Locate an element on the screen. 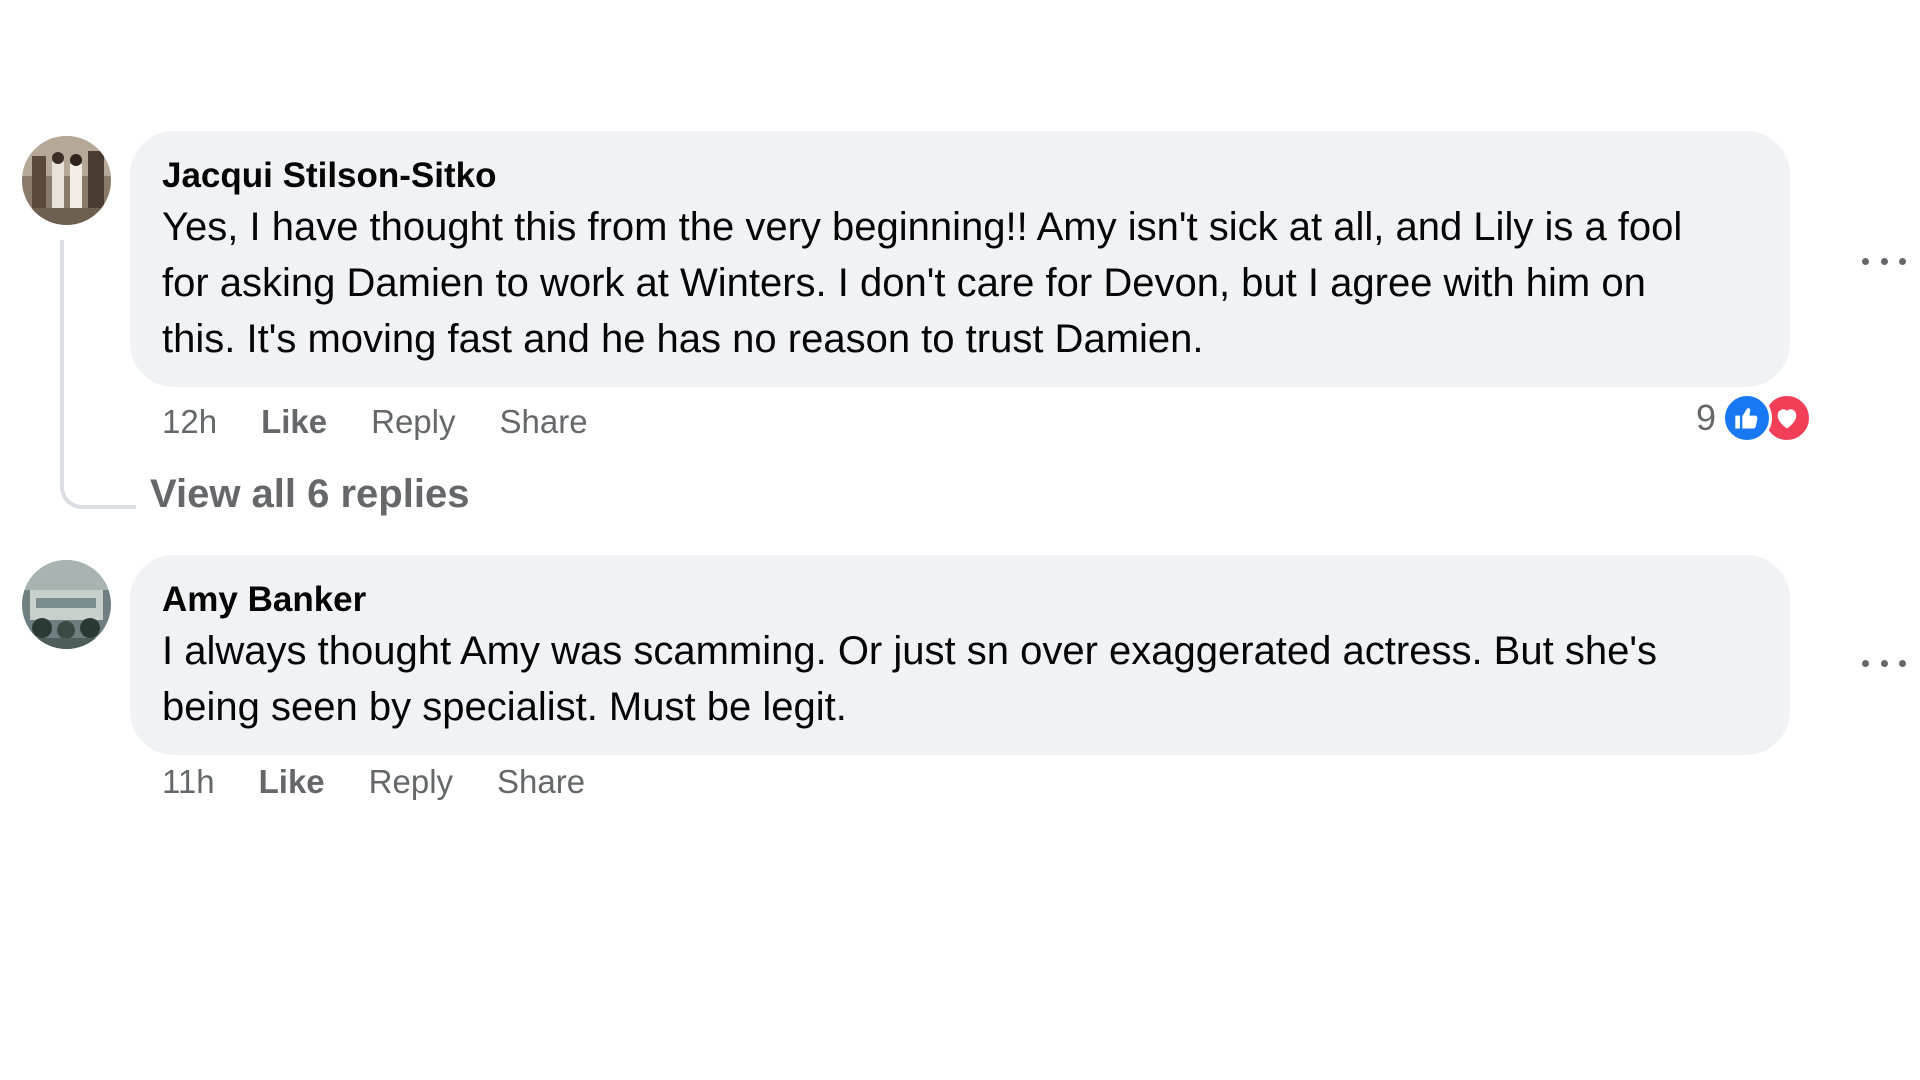 Image resolution: width=1920 pixels, height=1080 pixels. comment-text-line: being seen by specialist. Must be legit. is located at coordinates (504, 707).